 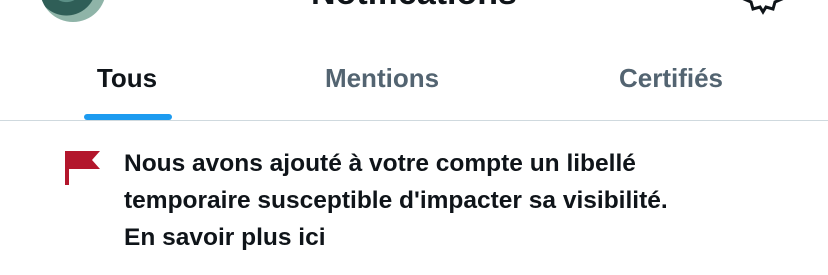 I want to click on tab-mentions: Mentions, so click(x=382, y=80).